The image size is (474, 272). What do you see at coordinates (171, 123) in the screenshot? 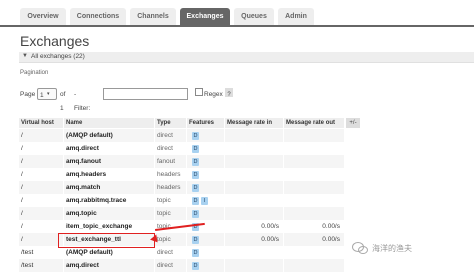
I see `col-type: Type` at bounding box center [171, 123].